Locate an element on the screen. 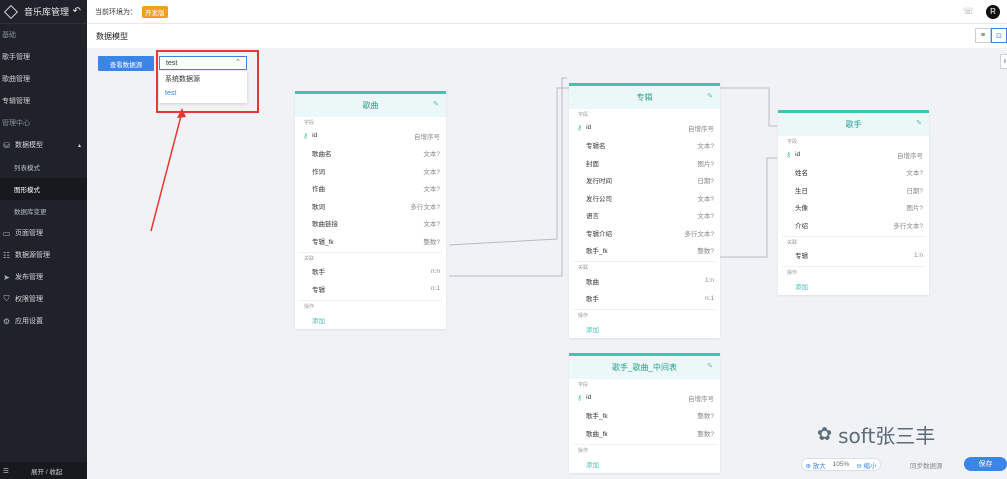  field-row: 作词 文本? is located at coordinates (370, 171).